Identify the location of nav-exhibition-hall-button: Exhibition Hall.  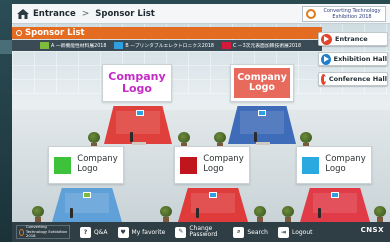
(353, 59).